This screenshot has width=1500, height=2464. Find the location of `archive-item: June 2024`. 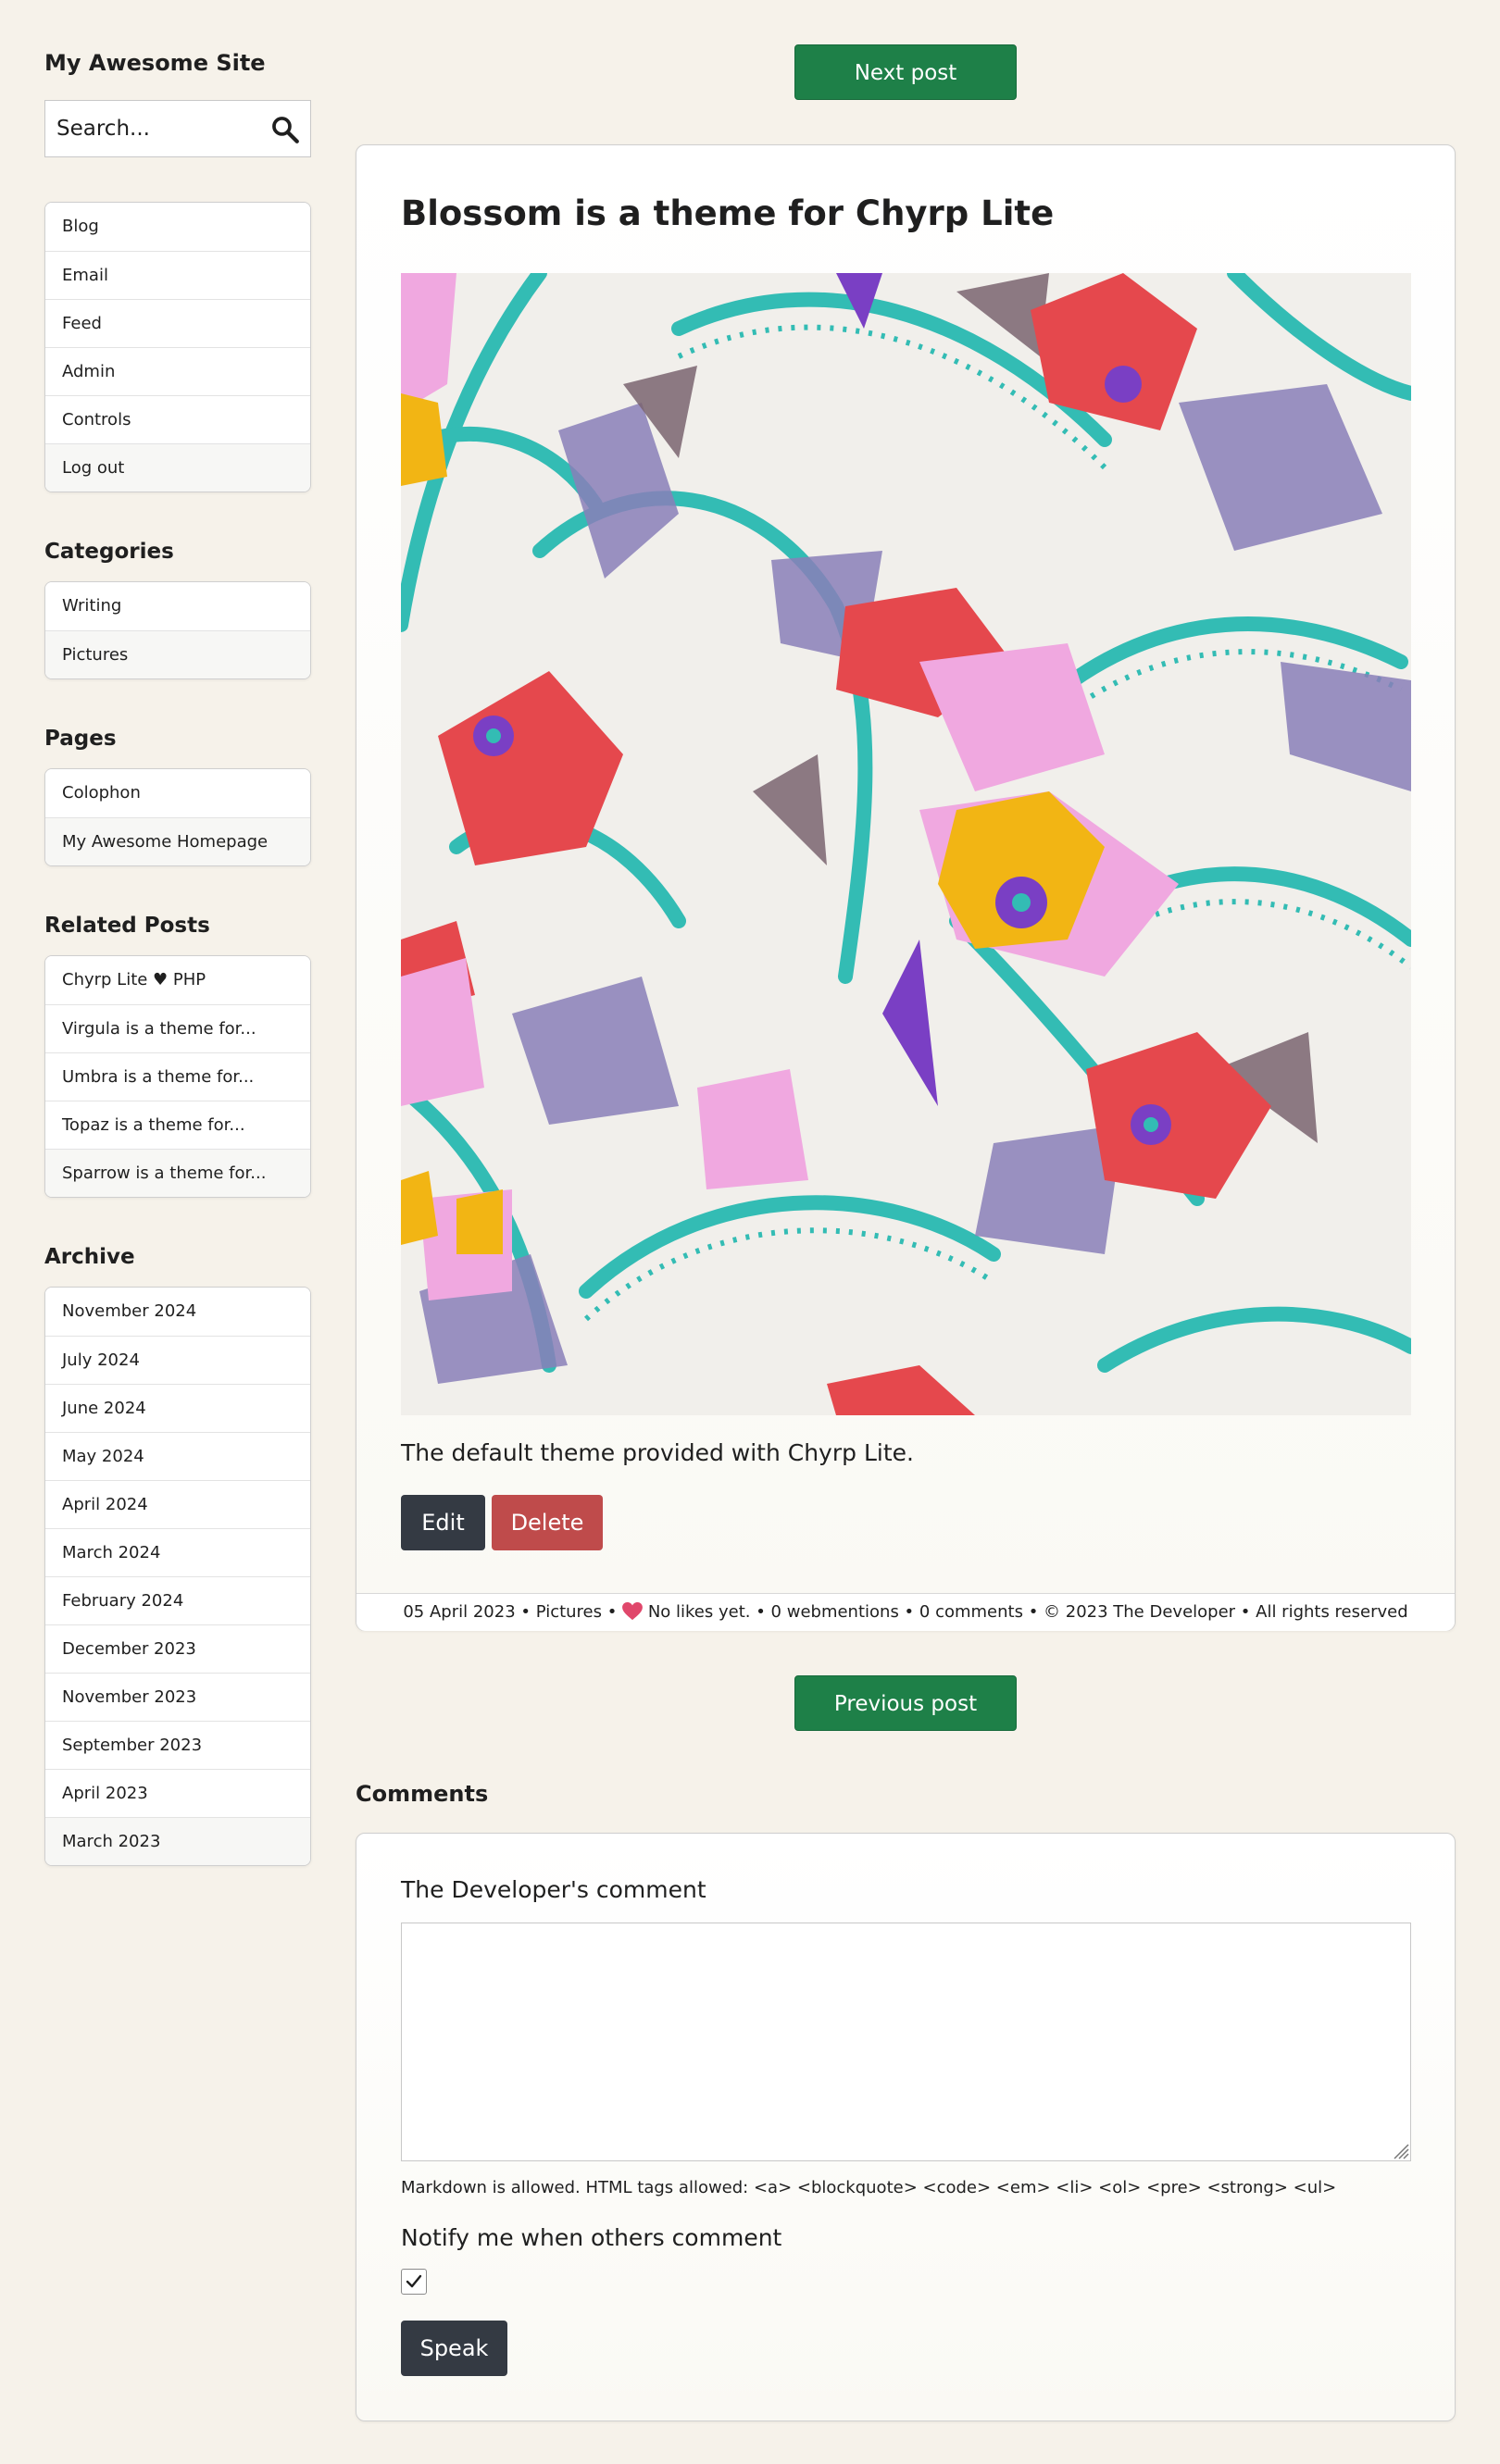

archive-item: June 2024 is located at coordinates (178, 1408).